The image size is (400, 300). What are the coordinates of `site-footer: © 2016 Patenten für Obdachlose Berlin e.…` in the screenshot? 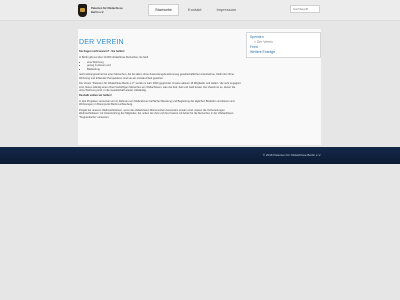 It's located at (200, 155).